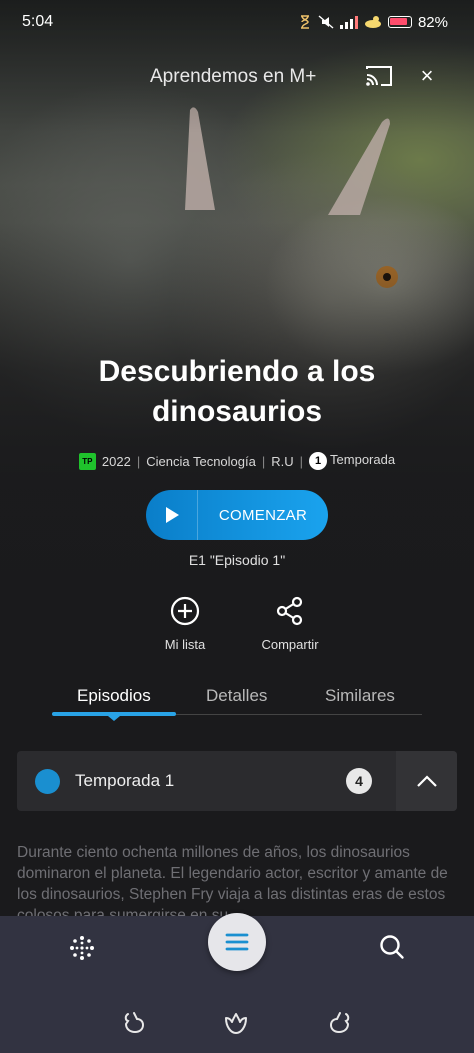 The width and height of the screenshot is (474, 1053). I want to click on share-button: Compartir, so click(290, 624).